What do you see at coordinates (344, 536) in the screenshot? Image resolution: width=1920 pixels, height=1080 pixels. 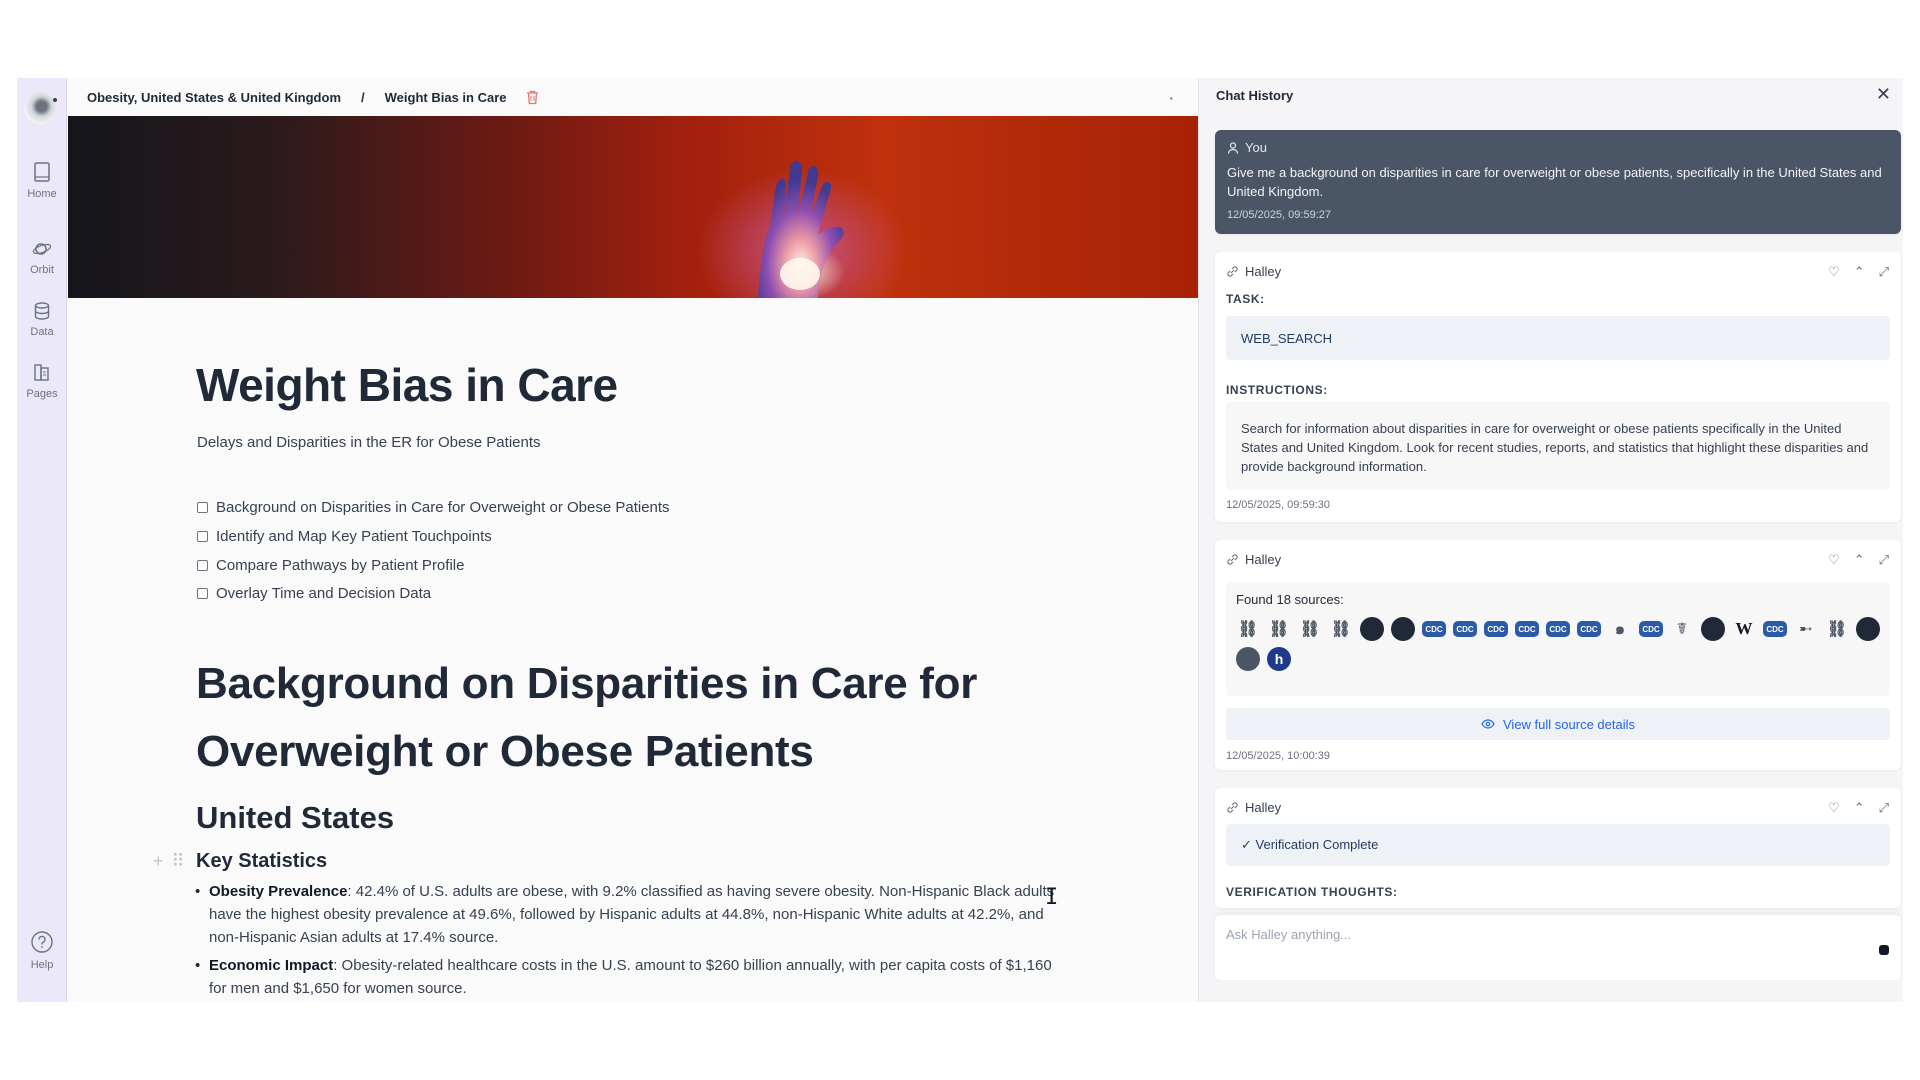 I see `todo-item: Identify and Map Key Patient Touchpoints` at bounding box center [344, 536].